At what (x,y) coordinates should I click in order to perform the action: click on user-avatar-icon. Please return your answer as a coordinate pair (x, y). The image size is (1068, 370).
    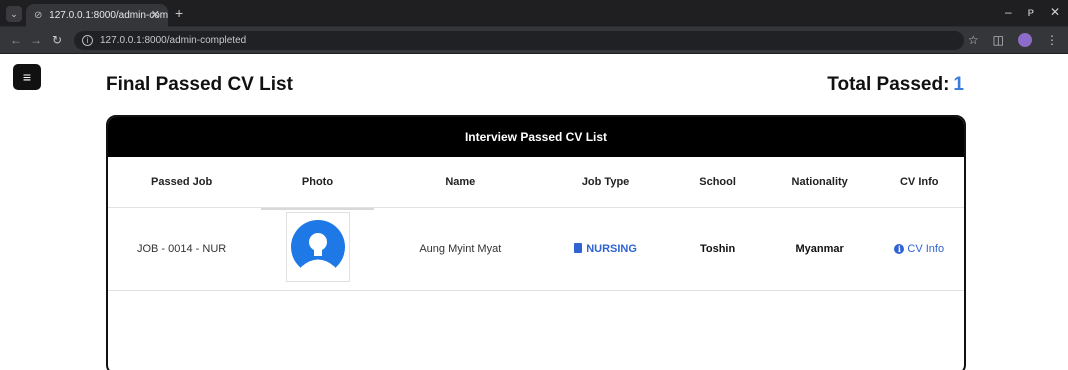
    Looking at the image, I should click on (317, 247).